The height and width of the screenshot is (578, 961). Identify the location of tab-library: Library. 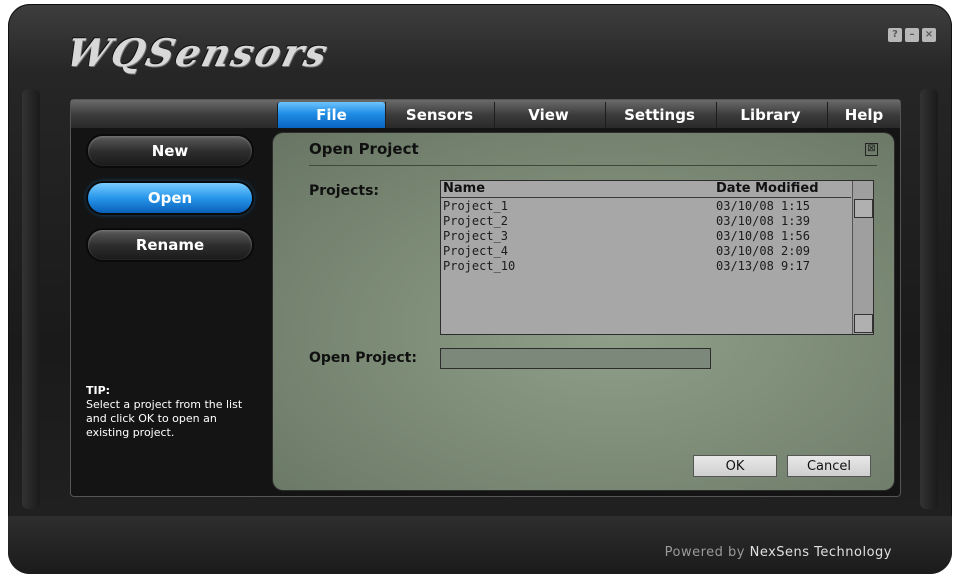
(770, 115).